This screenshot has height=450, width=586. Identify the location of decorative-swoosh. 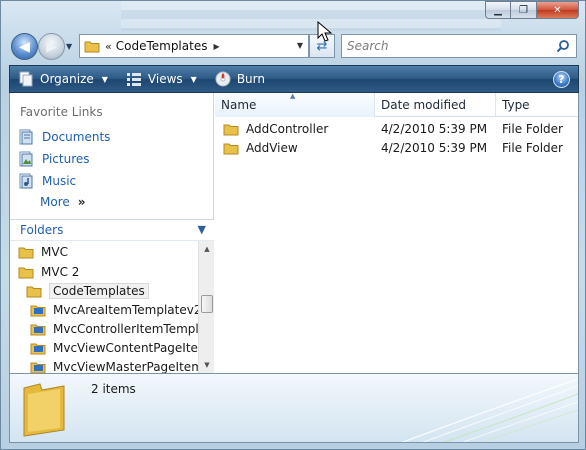
(489, 410).